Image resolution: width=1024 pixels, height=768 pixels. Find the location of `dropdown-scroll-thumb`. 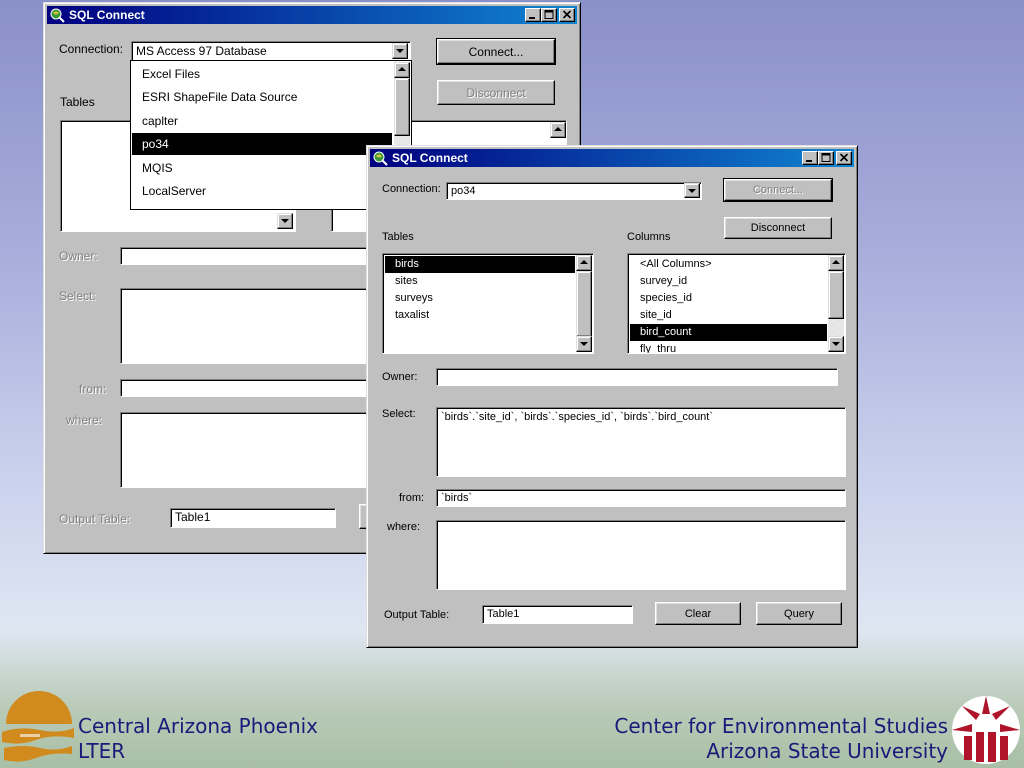

dropdown-scroll-thumb is located at coordinates (402, 107).